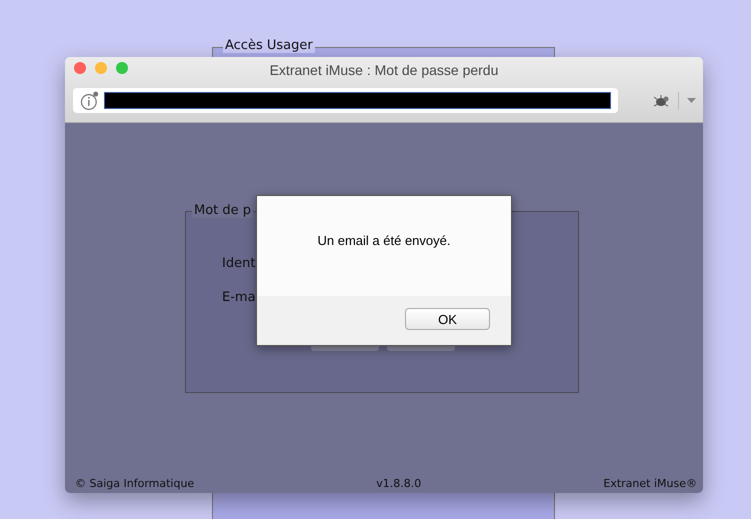 This screenshot has height=519, width=751. I want to click on zoom-button, so click(122, 68).